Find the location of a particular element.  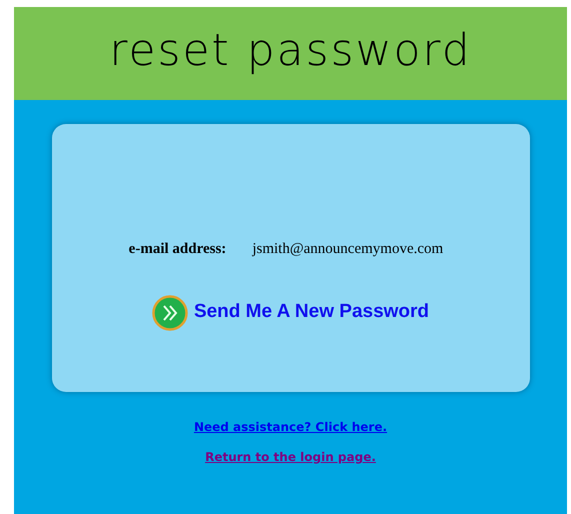

text-link: Return to the login page. is located at coordinates (290, 457).